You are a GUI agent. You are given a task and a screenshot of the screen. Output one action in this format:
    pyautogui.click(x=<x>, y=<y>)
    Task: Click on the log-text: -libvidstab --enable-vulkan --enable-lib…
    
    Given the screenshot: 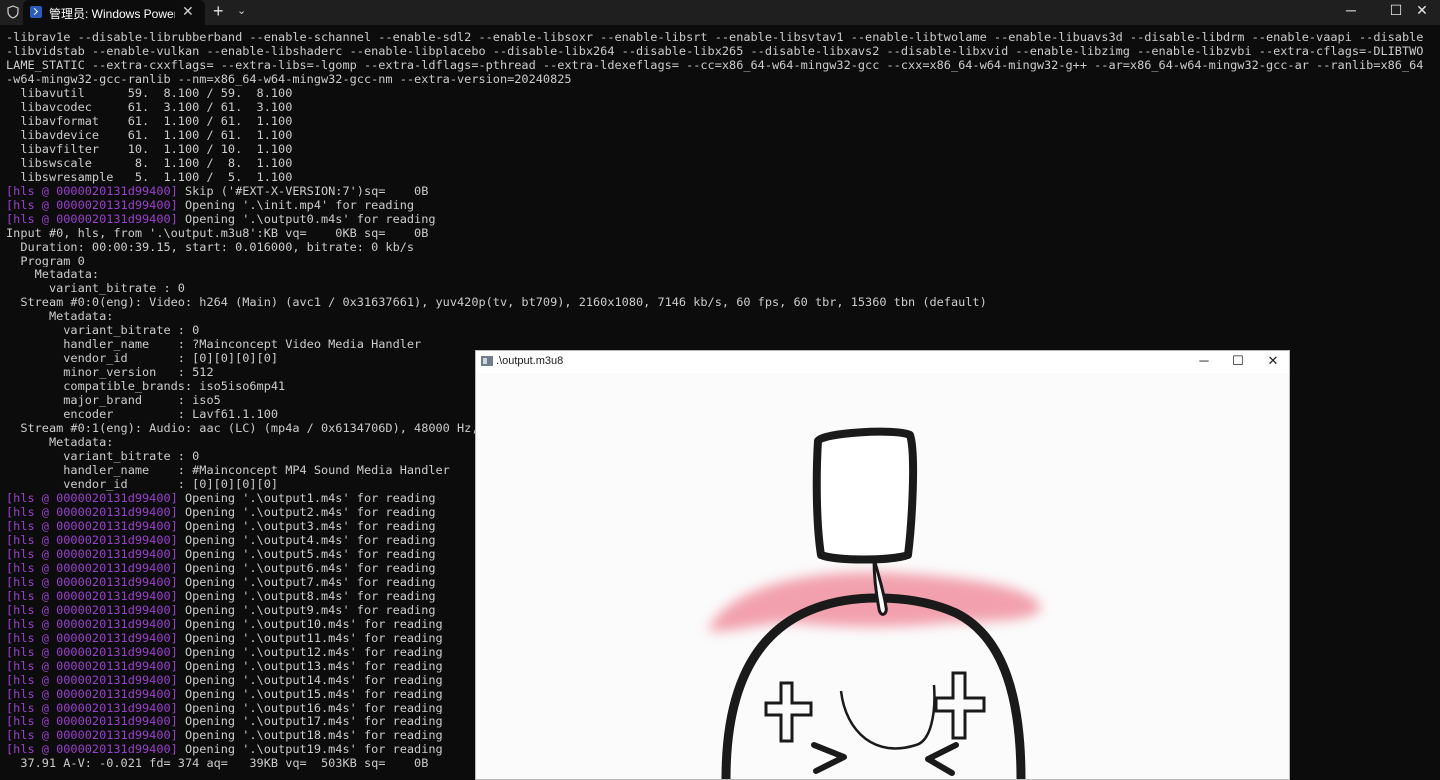 What is the action you would take?
    pyautogui.click(x=715, y=50)
    